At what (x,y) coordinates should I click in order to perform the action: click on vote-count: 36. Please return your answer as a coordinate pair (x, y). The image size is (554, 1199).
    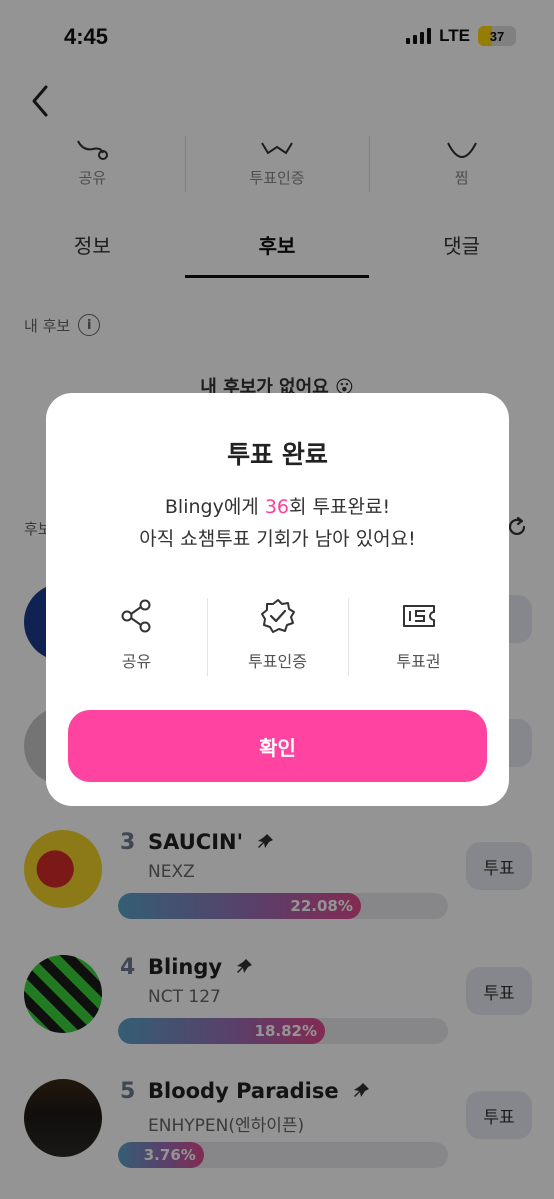
    Looking at the image, I should click on (277, 507).